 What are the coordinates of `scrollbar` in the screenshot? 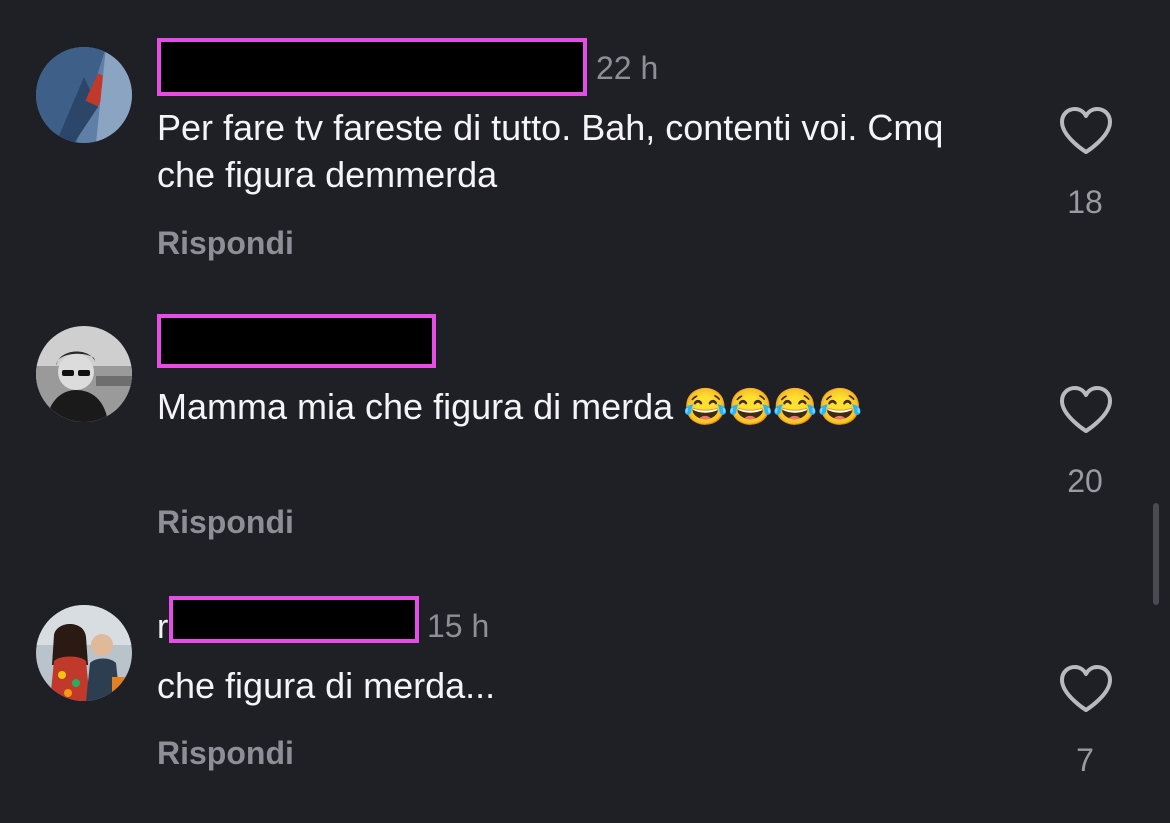 It's located at (1156, 554).